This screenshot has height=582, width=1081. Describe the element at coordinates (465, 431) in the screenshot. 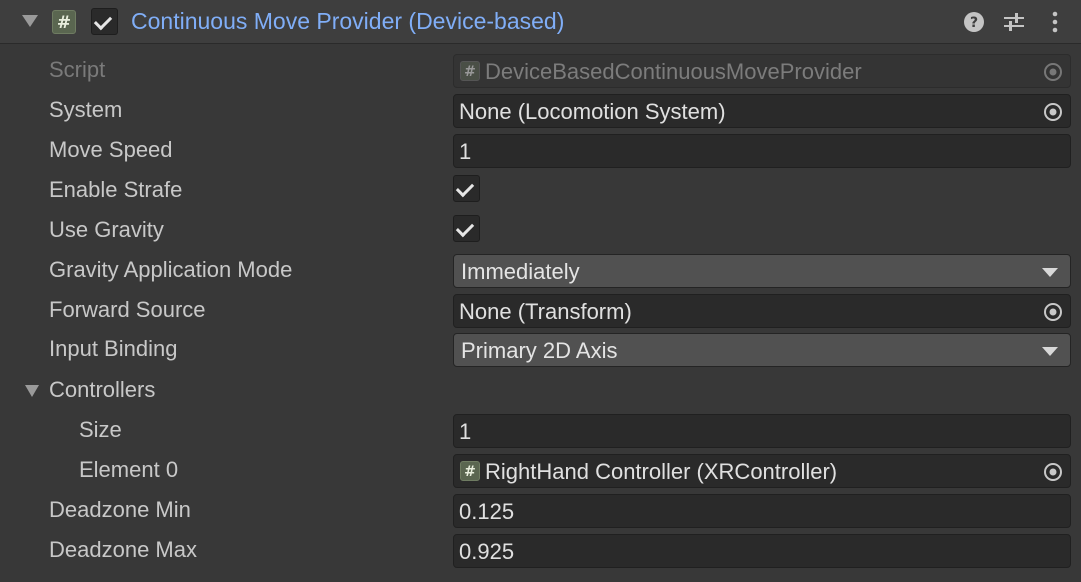

I see `size-value: 1` at that location.